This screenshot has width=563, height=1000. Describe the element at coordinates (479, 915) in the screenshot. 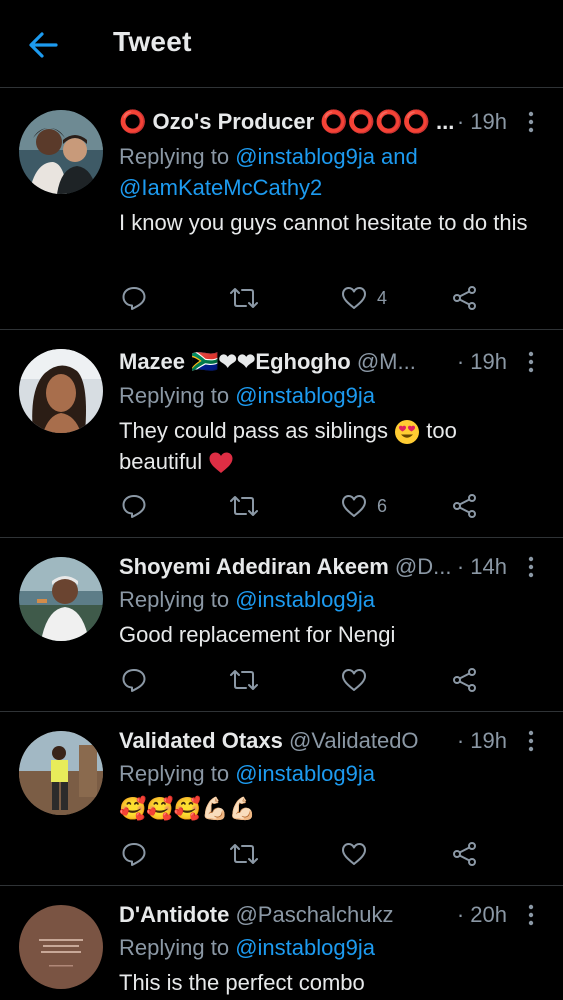

I see `tweet-time: · 20h` at that location.